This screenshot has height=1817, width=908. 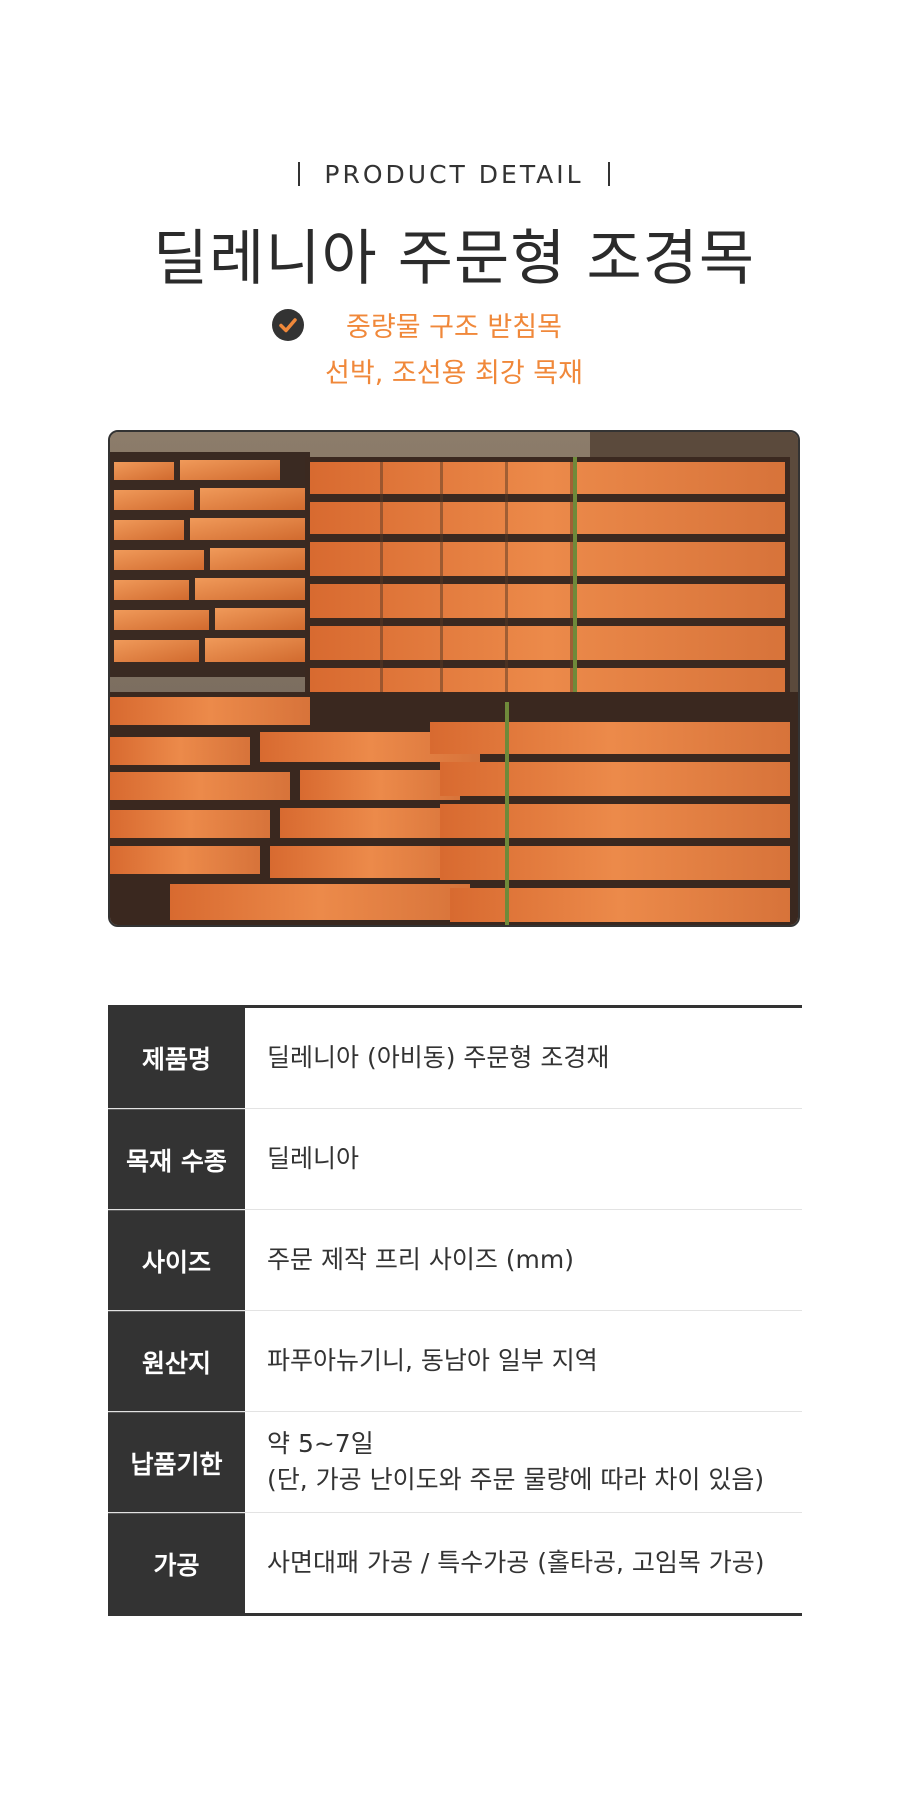 I want to click on spec-row-size: 사이즈 주문 제작 프리 사이즈 (mm), so click(x=455, y=1259).